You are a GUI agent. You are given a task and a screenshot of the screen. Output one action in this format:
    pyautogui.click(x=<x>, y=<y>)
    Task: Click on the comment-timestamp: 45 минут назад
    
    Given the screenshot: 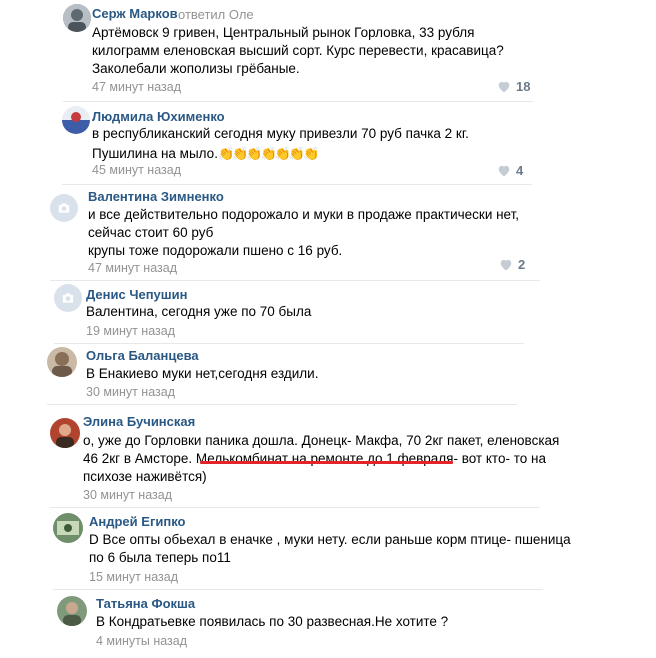 What is the action you would take?
    pyautogui.click(x=136, y=170)
    